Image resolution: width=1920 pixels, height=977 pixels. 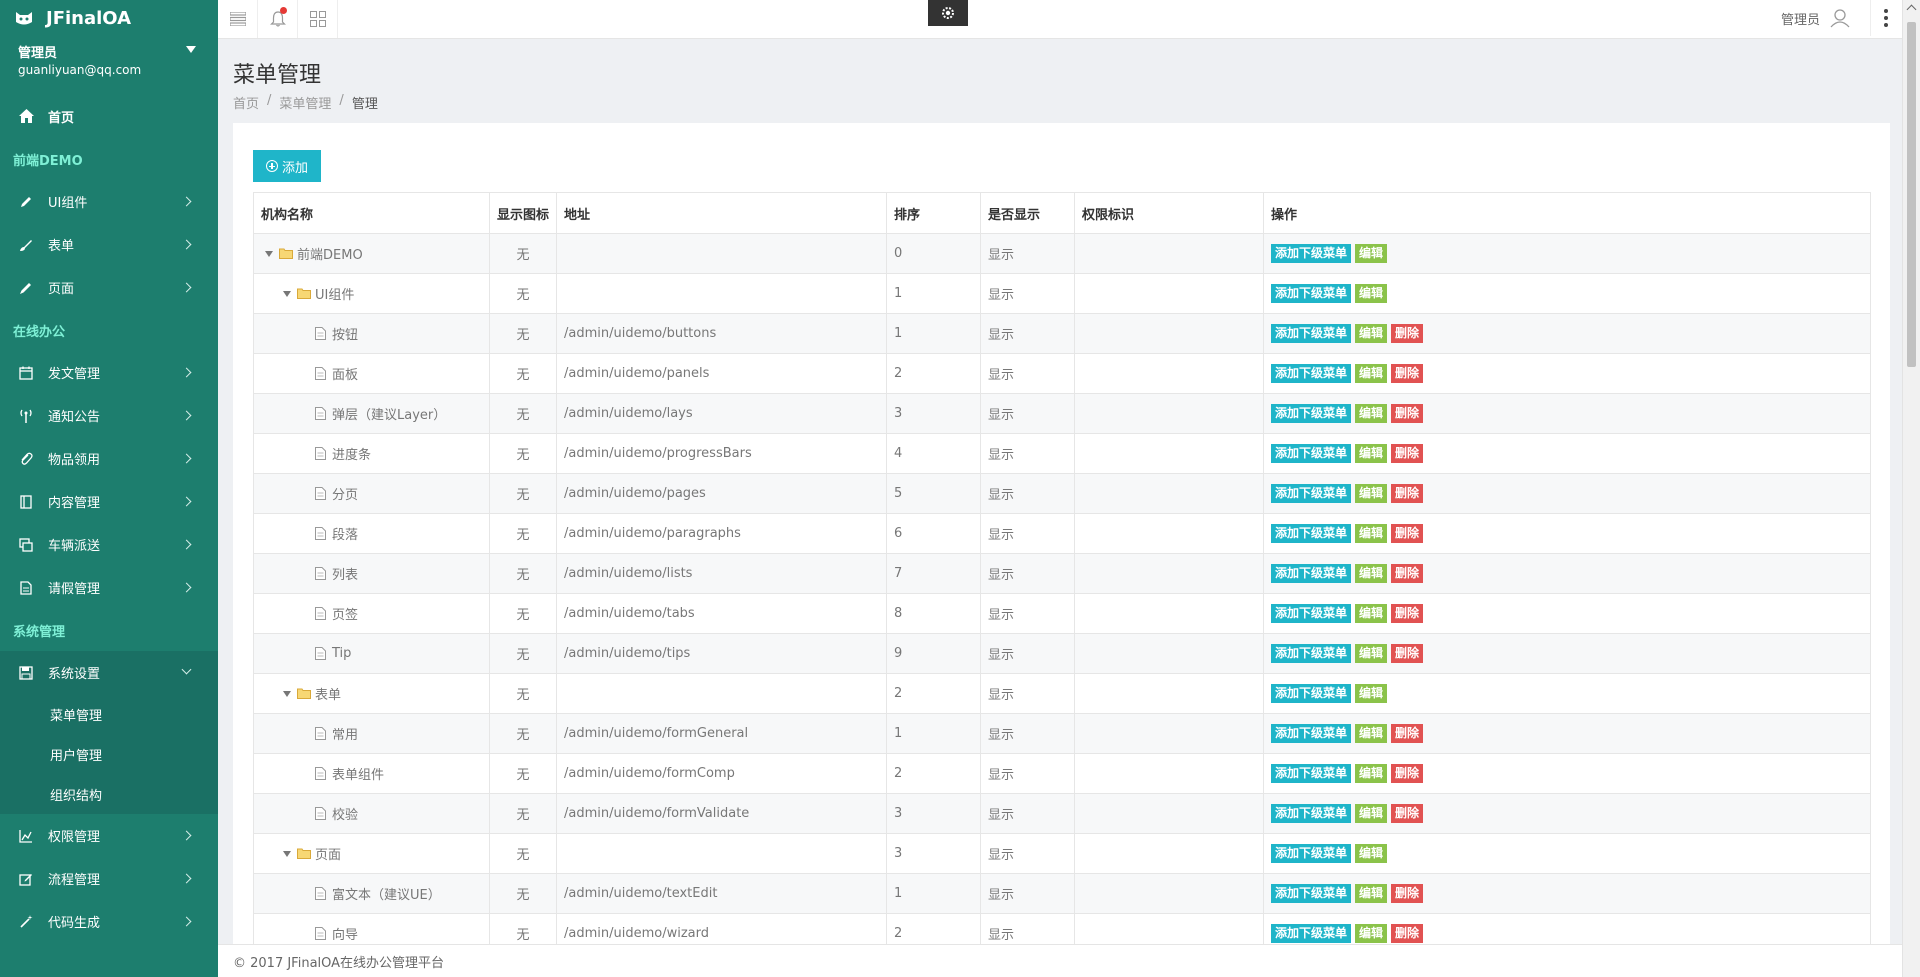 What do you see at coordinates (109, 878) in the screenshot?
I see `sidebar-item: 流程管理` at bounding box center [109, 878].